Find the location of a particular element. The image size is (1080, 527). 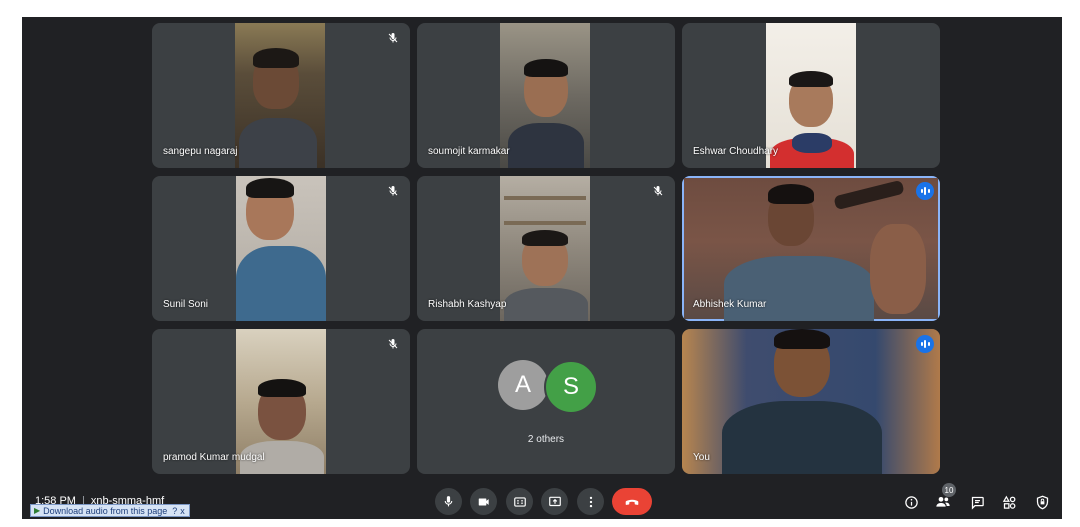

host-controls-button is located at coordinates (1042, 502).